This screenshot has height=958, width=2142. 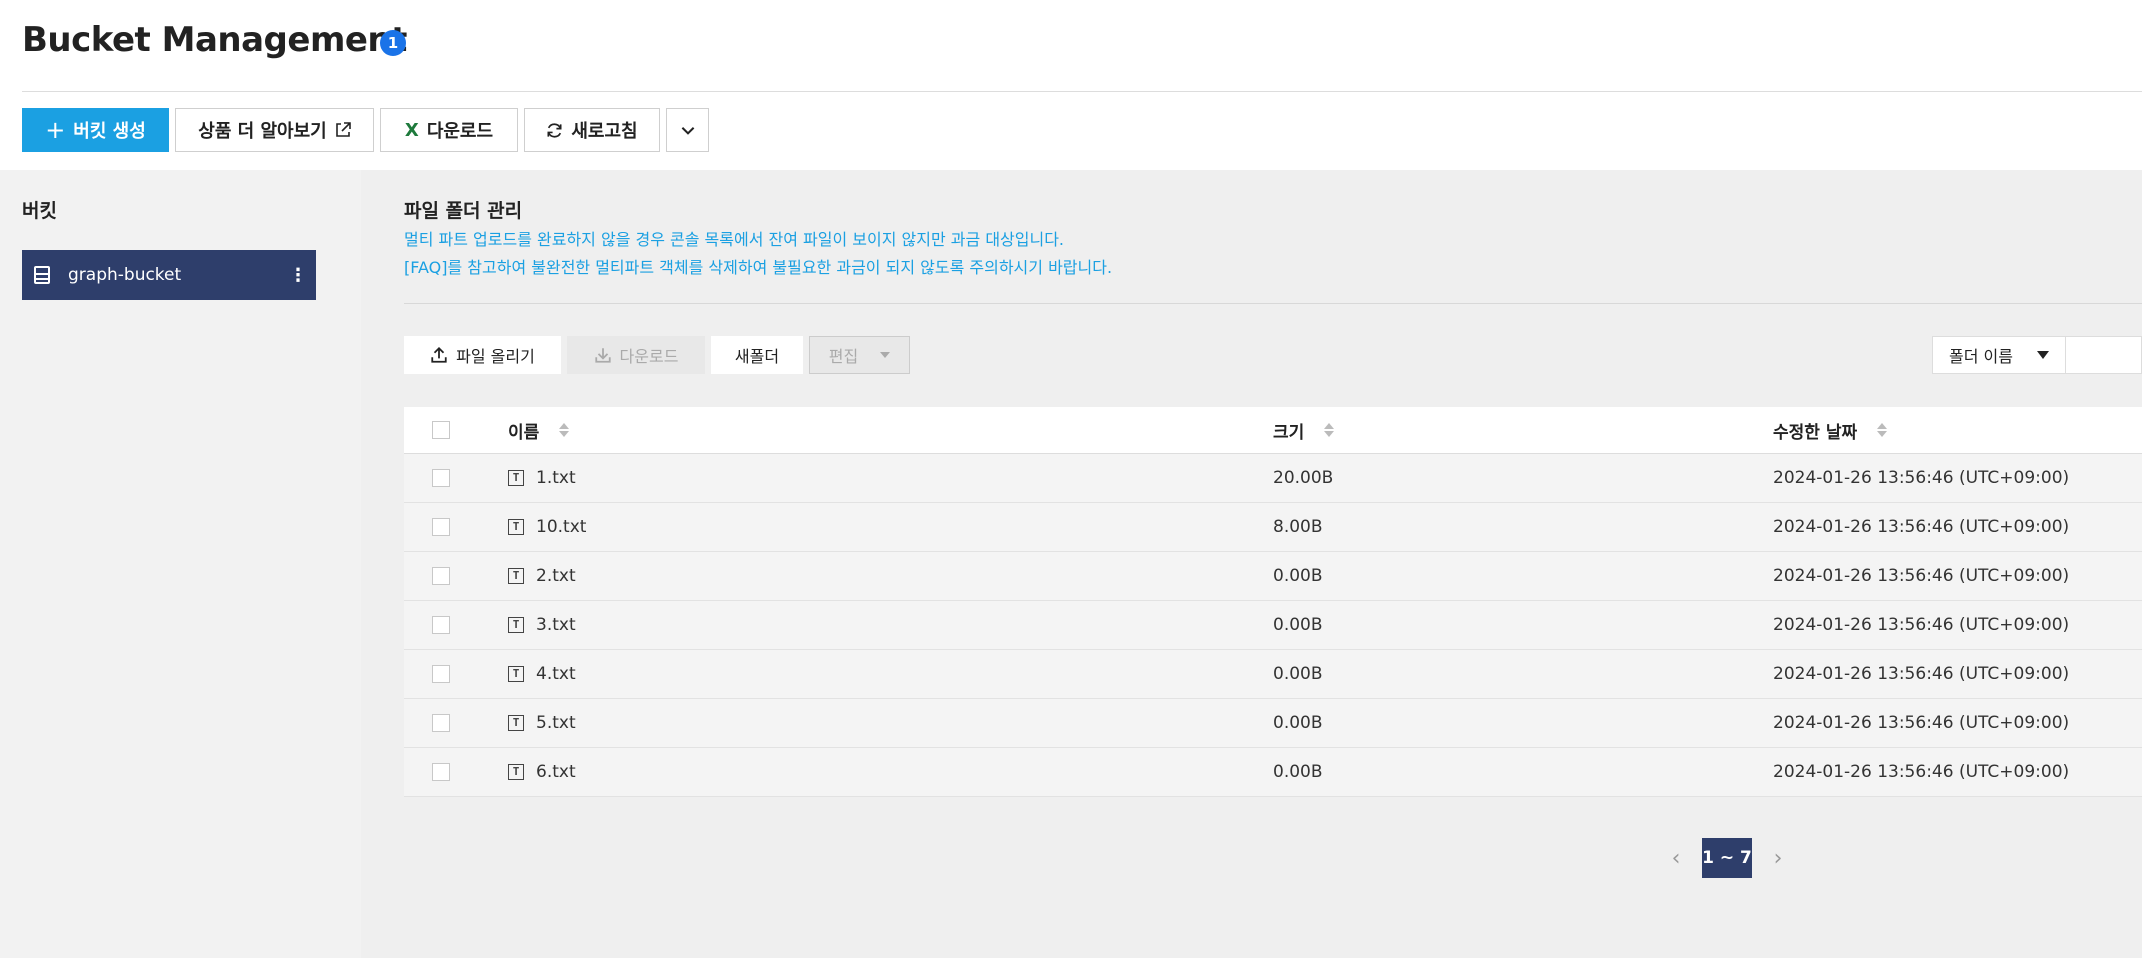 What do you see at coordinates (55, 130) in the screenshot?
I see `plus-icon: +` at bounding box center [55, 130].